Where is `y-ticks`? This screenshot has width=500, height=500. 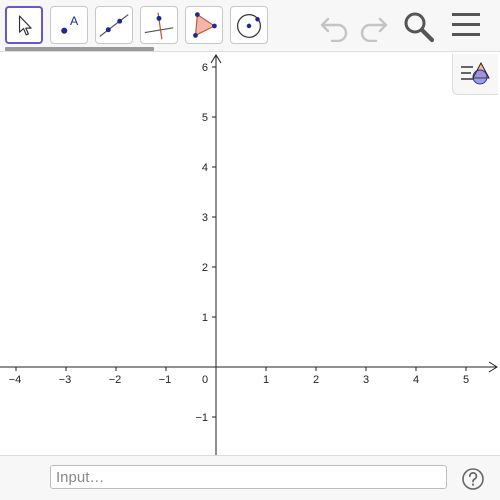 y-ticks is located at coordinates (214, 242).